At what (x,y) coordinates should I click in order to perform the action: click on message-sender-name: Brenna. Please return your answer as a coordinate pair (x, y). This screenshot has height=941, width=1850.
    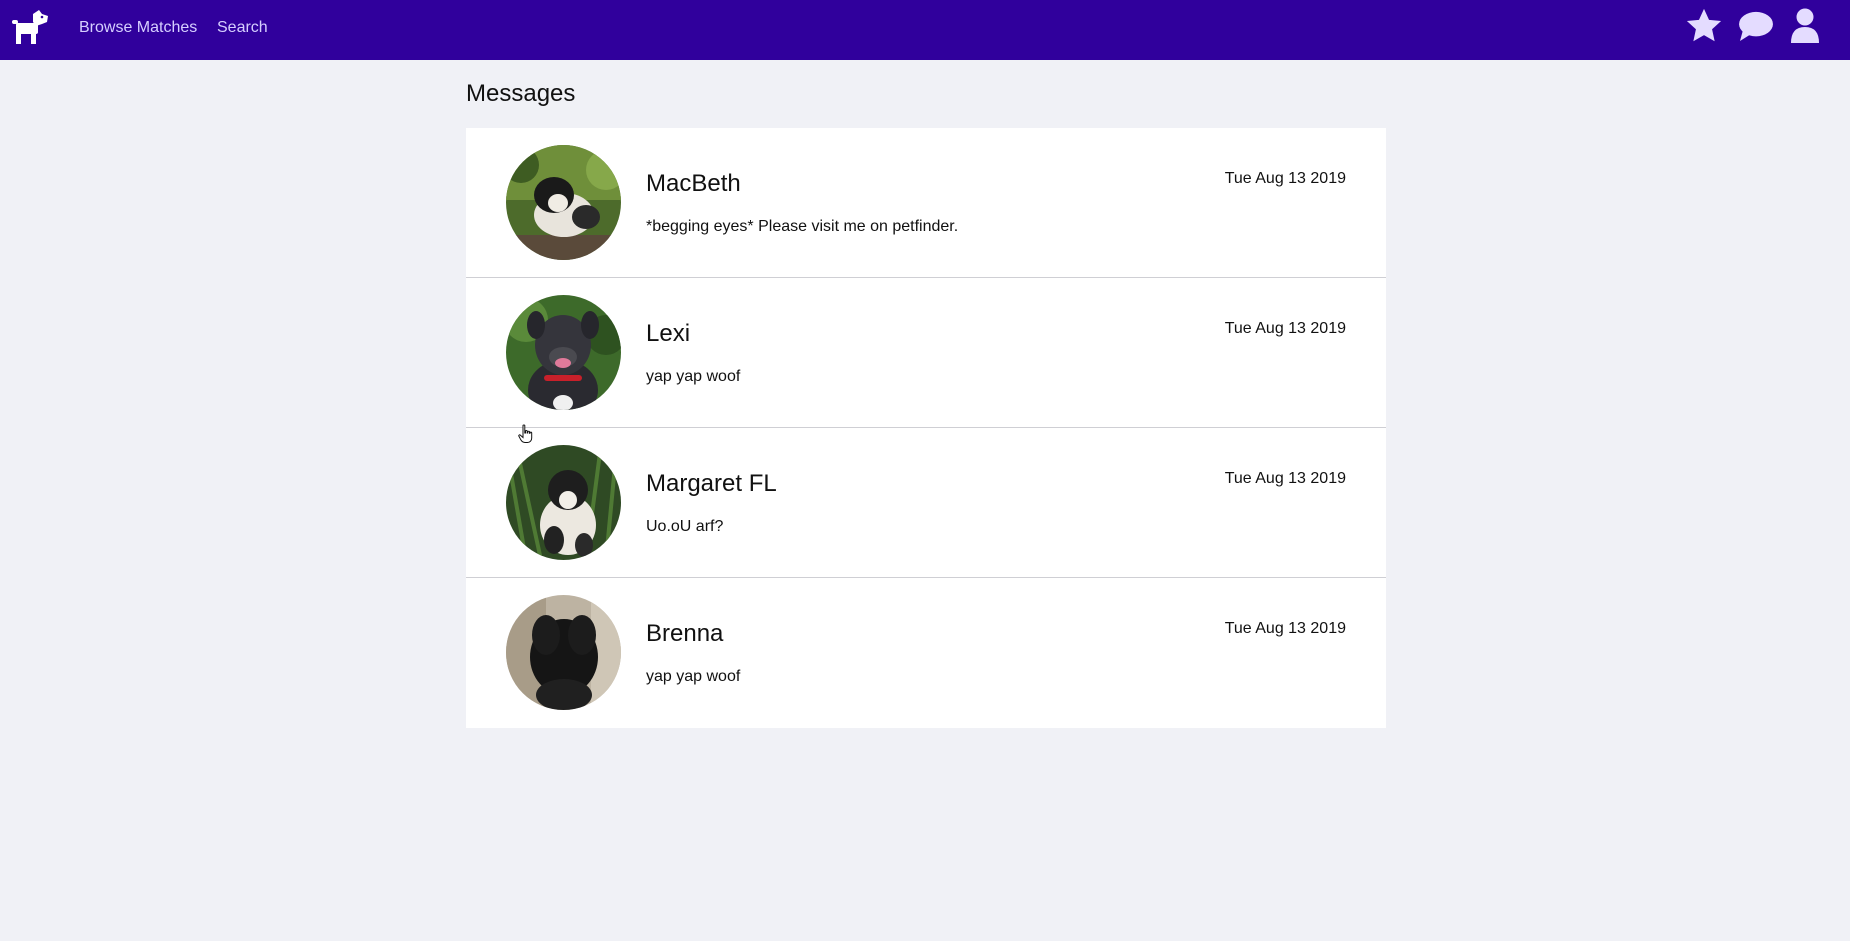
    Looking at the image, I should click on (685, 633).